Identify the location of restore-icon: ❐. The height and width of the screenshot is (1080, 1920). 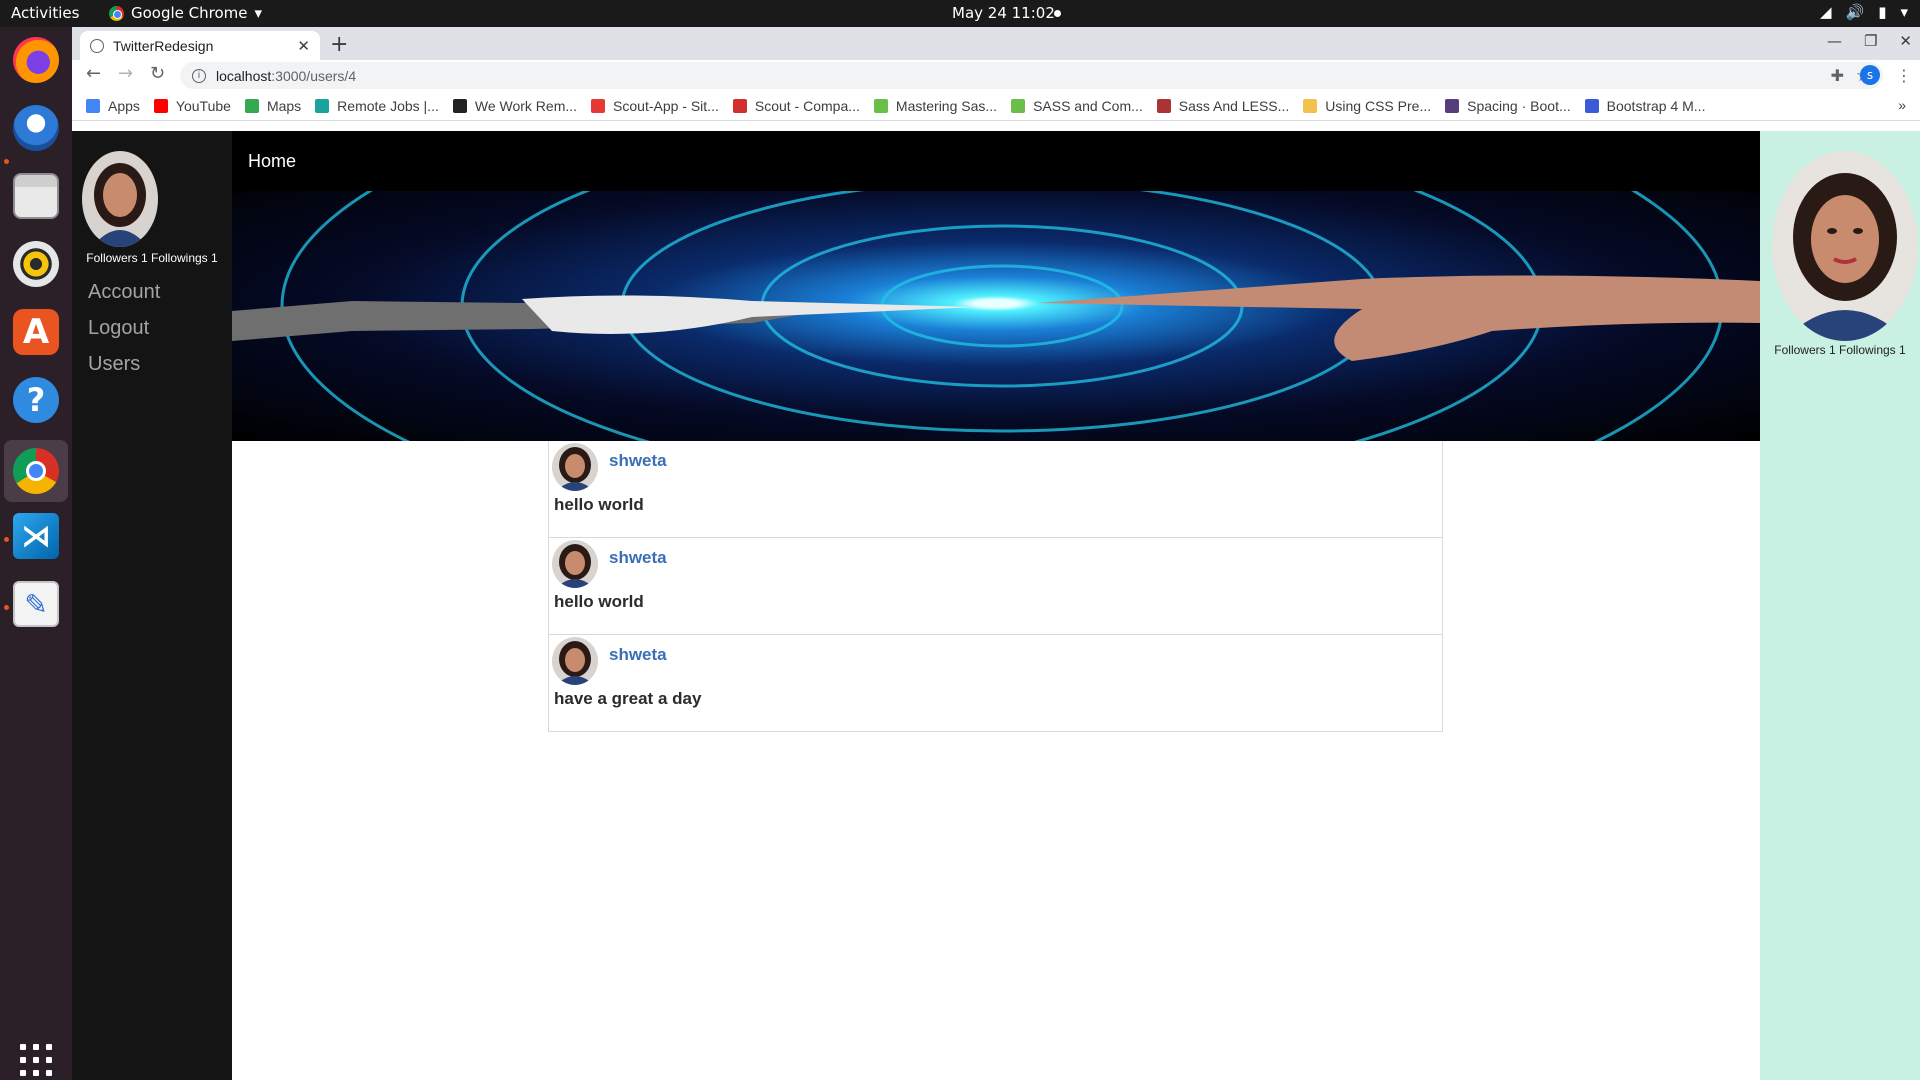
(1870, 41).